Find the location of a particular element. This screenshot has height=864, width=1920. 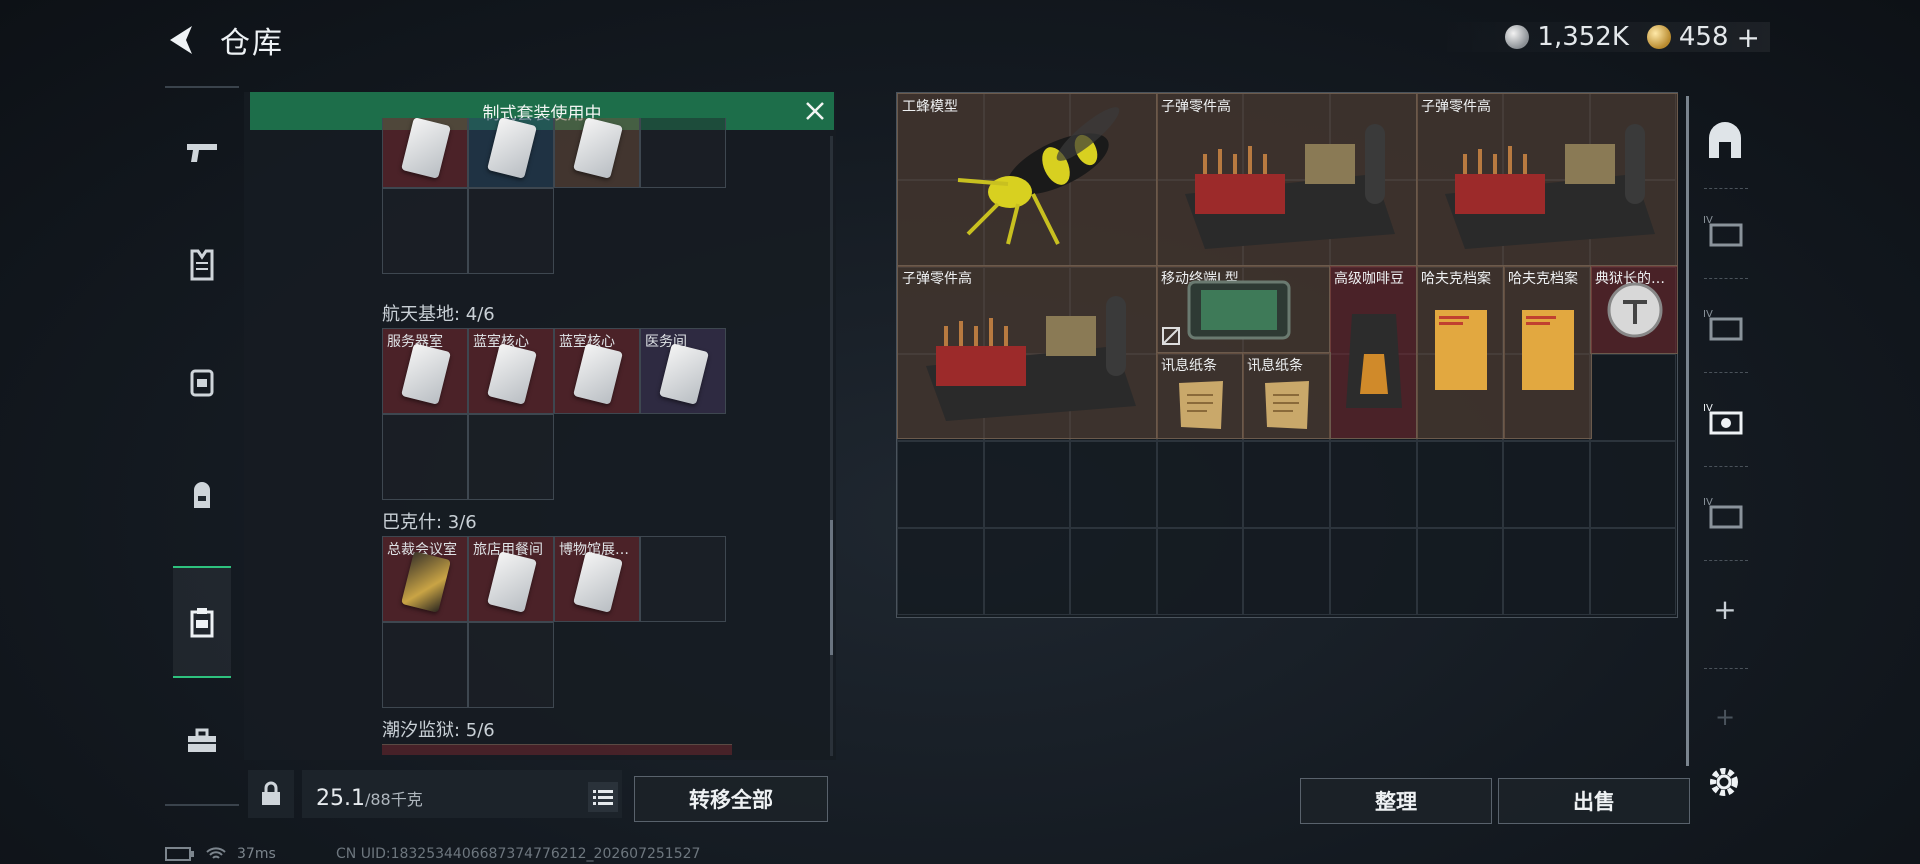

currency-bar: 1,352K 458 + is located at coordinates (1602, 37).